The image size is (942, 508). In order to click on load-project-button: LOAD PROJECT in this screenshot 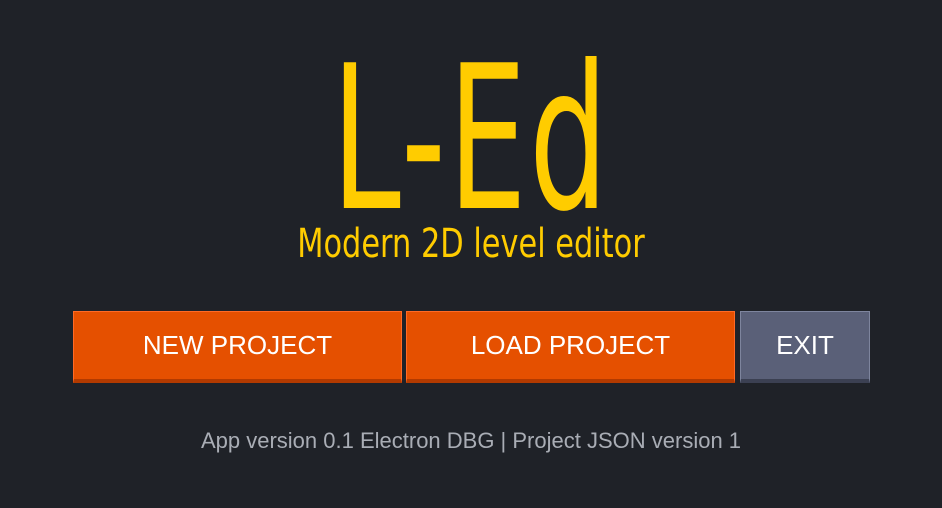, I will do `click(570, 347)`.